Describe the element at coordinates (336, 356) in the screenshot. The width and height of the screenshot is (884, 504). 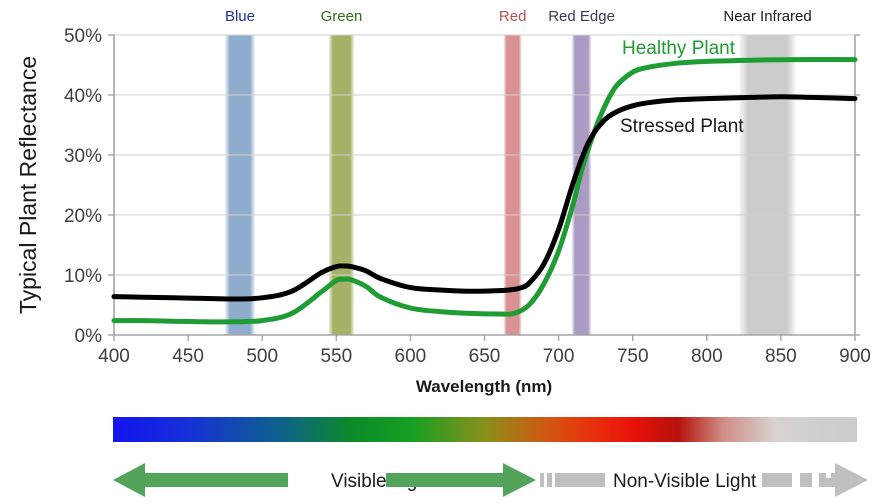
I see `x-tick-label-550: 550` at that location.